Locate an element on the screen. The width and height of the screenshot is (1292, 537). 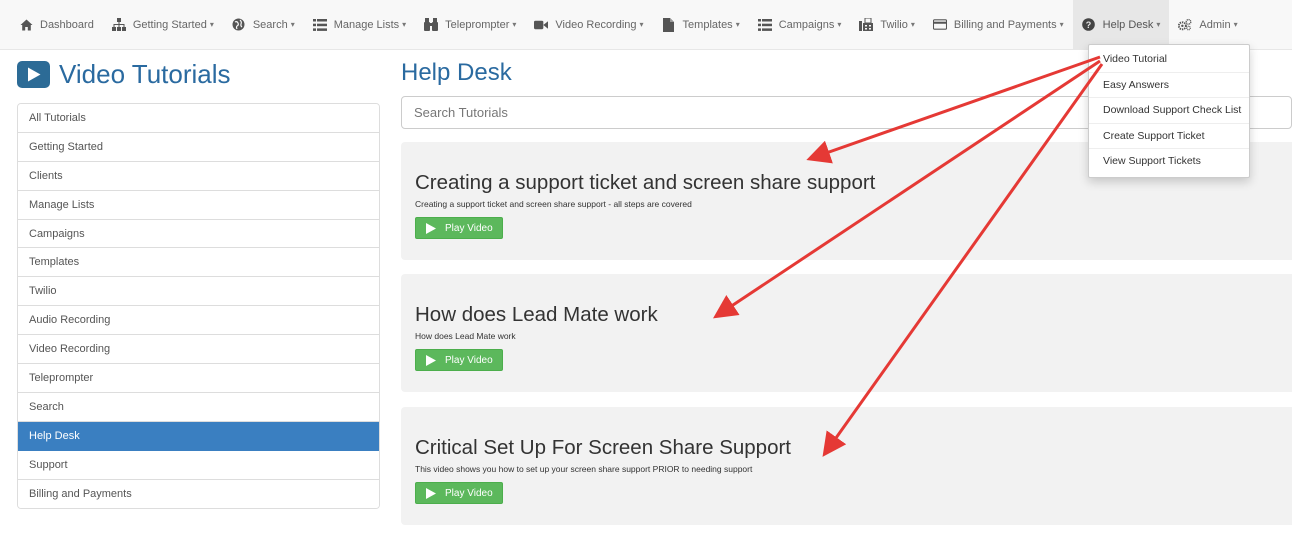
sidebar-item-video-recording: Video Recording is located at coordinates (198, 350).